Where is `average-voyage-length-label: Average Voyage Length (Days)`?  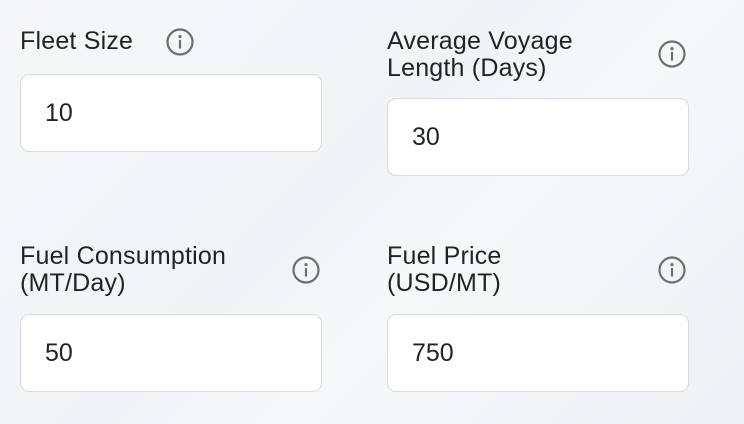 average-voyage-length-label: Average Voyage Length (Days) is located at coordinates (480, 54).